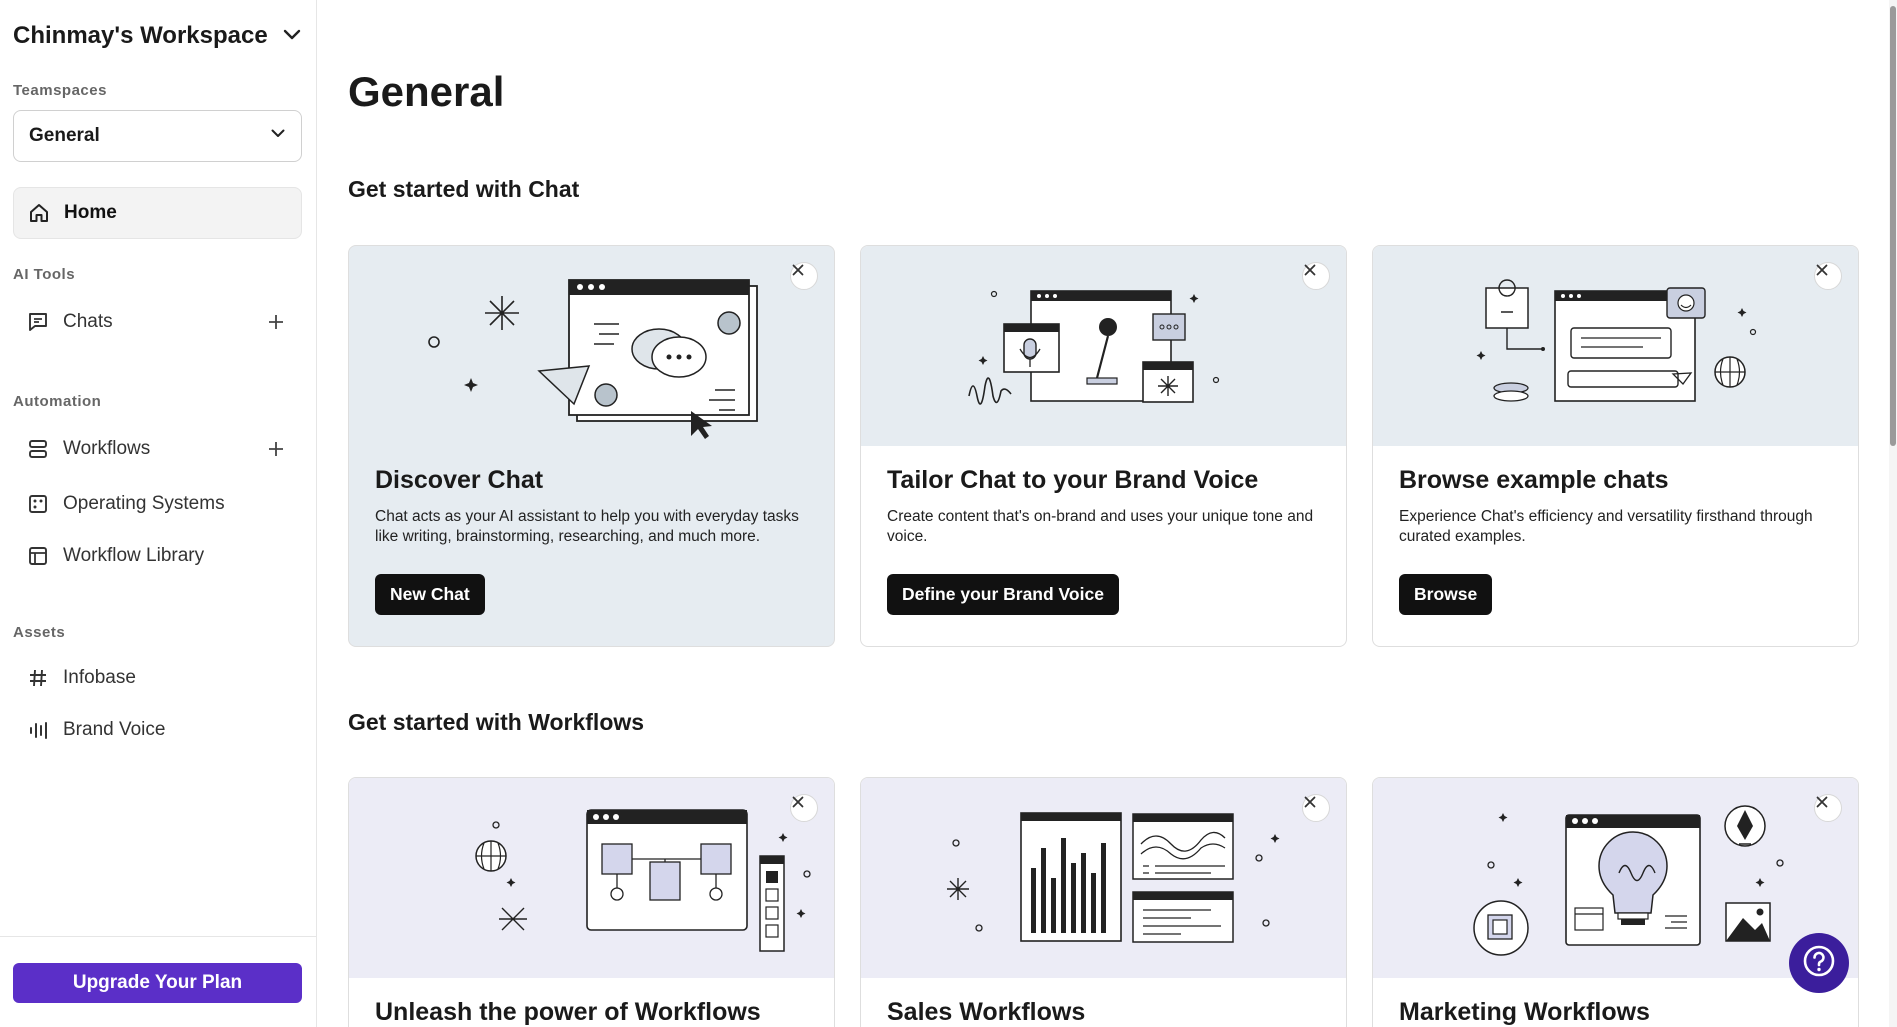 This screenshot has height=1027, width=1897. What do you see at coordinates (459, 480) in the screenshot?
I see `card-title: Discover Chat` at bounding box center [459, 480].